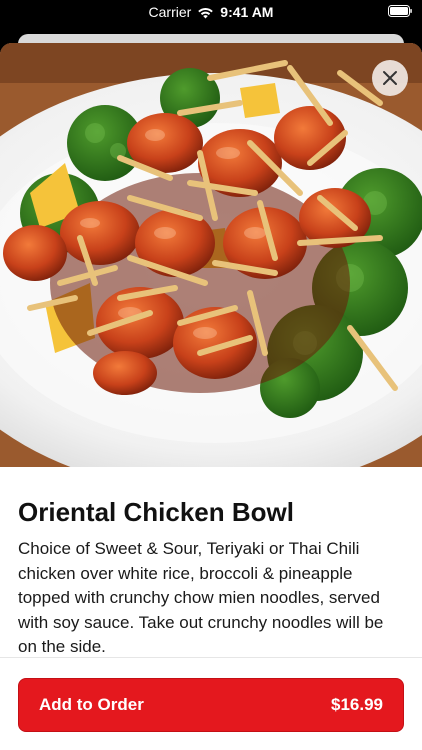 The height and width of the screenshot is (750, 422). I want to click on wifi-icon, so click(206, 12).